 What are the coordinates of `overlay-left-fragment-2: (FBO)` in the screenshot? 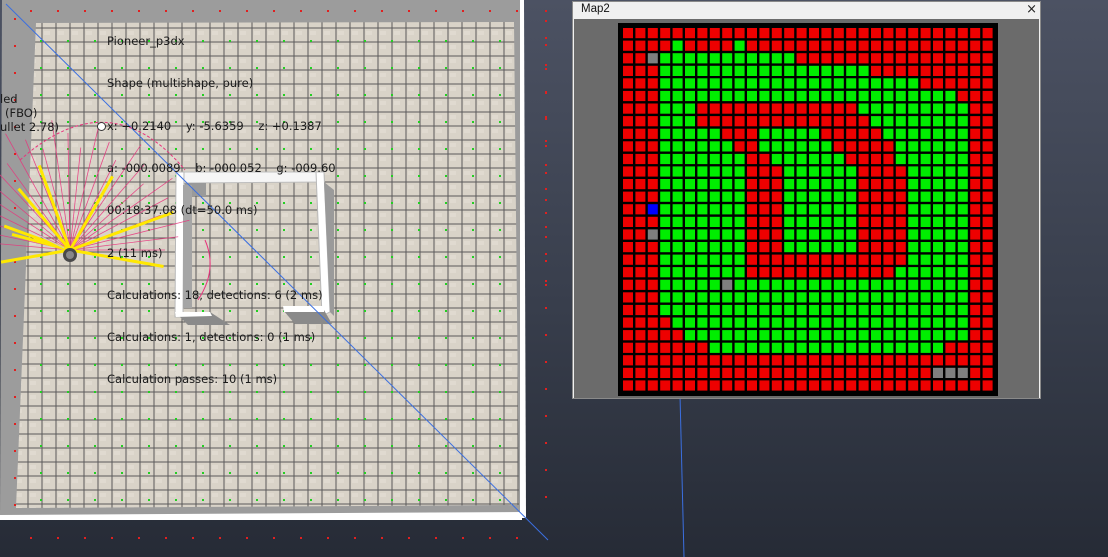 It's located at (21, 113).